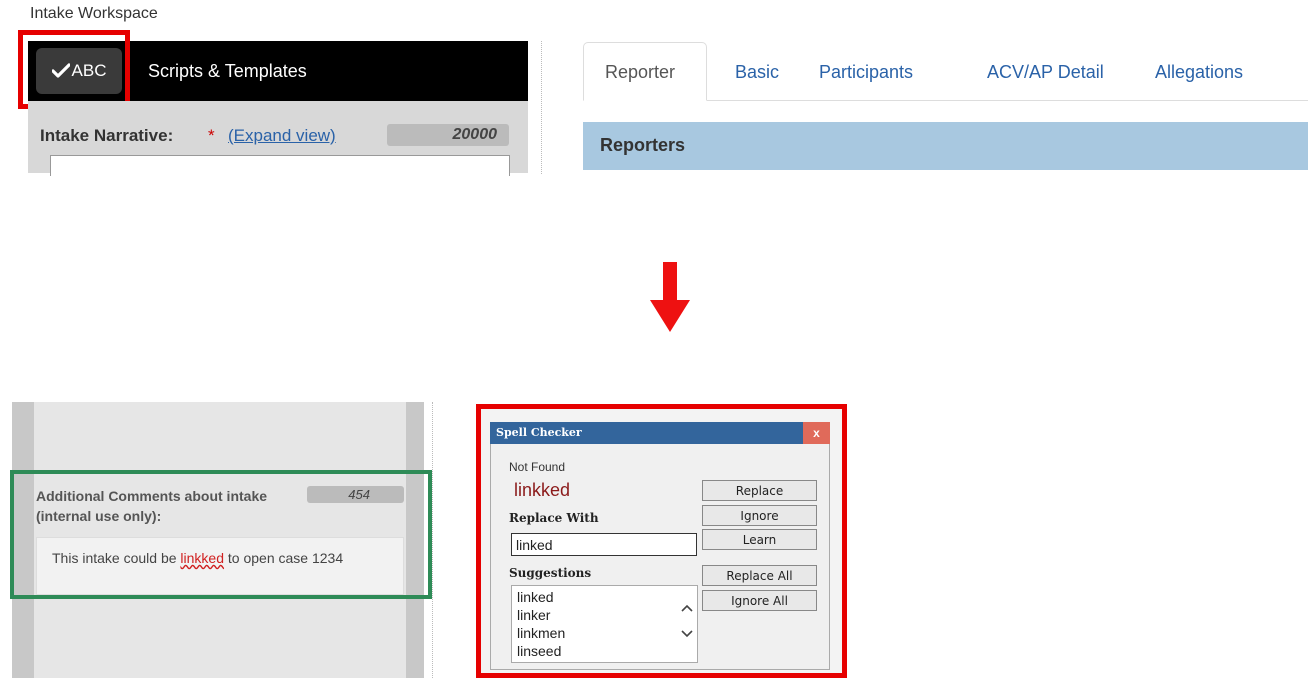 The height and width of the screenshot is (678, 1308). I want to click on highlight-box-comments, so click(221, 534).